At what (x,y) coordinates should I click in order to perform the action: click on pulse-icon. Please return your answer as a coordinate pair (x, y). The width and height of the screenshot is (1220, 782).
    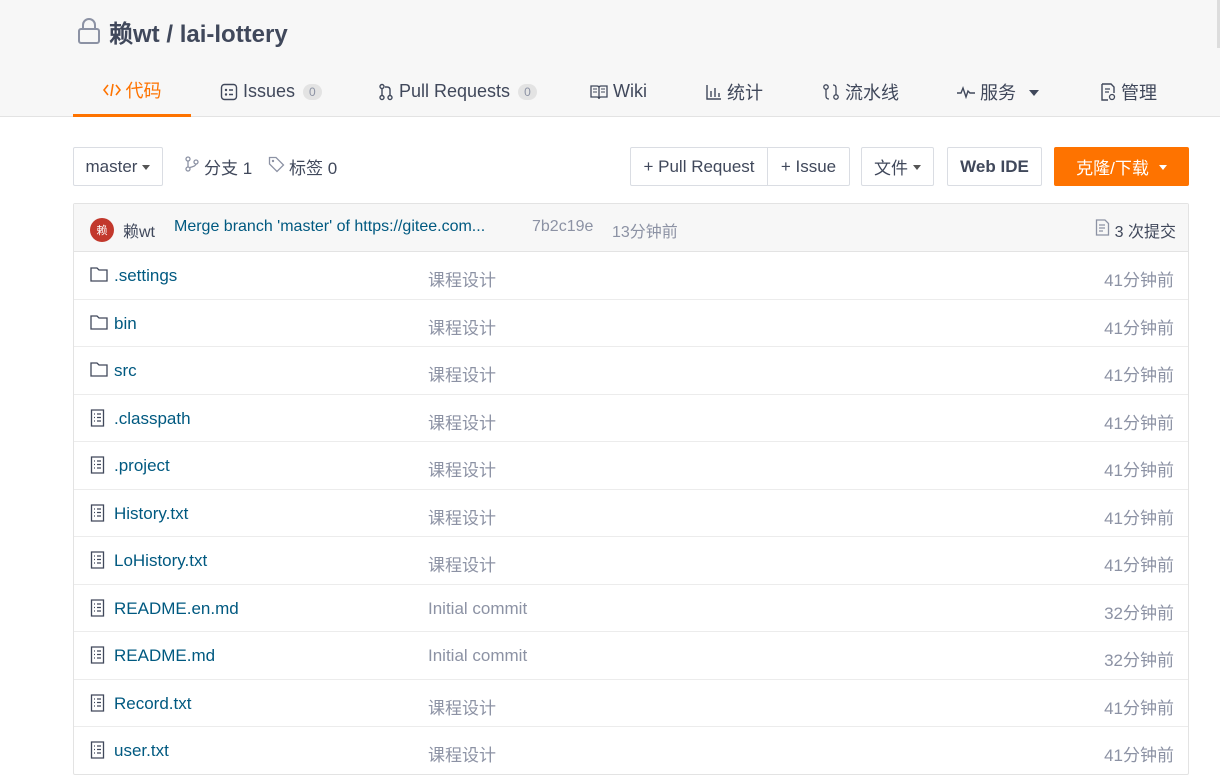
    Looking at the image, I should click on (966, 92).